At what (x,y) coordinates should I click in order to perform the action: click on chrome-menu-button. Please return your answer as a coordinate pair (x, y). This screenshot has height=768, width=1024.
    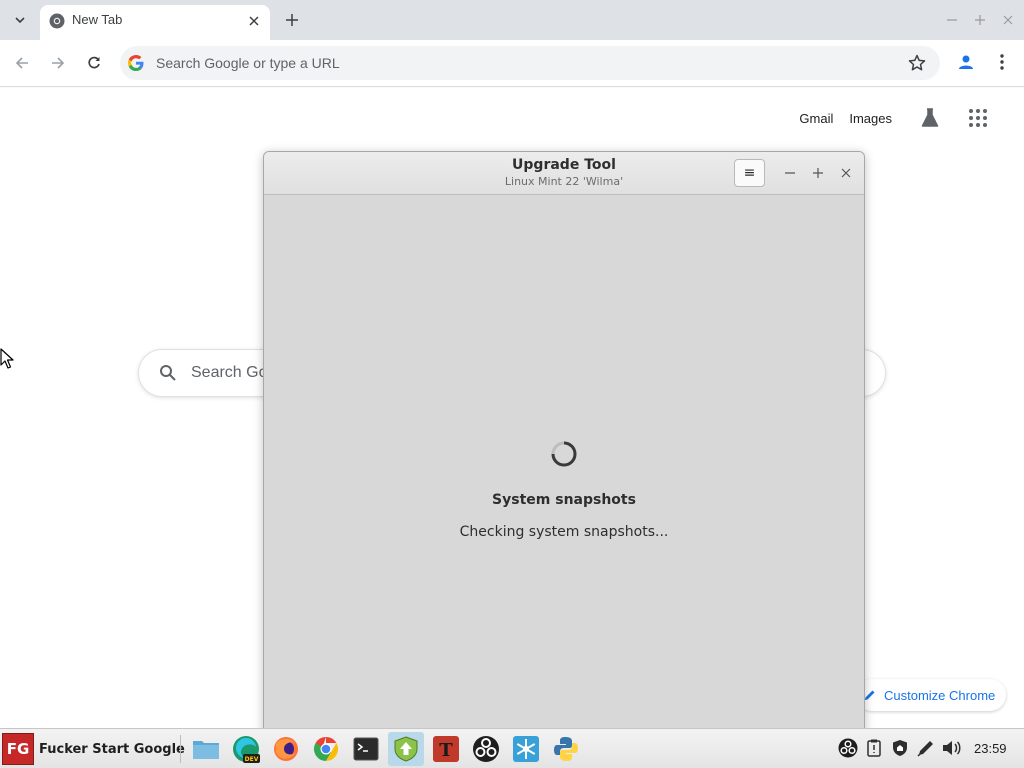
    Looking at the image, I should click on (1002, 62).